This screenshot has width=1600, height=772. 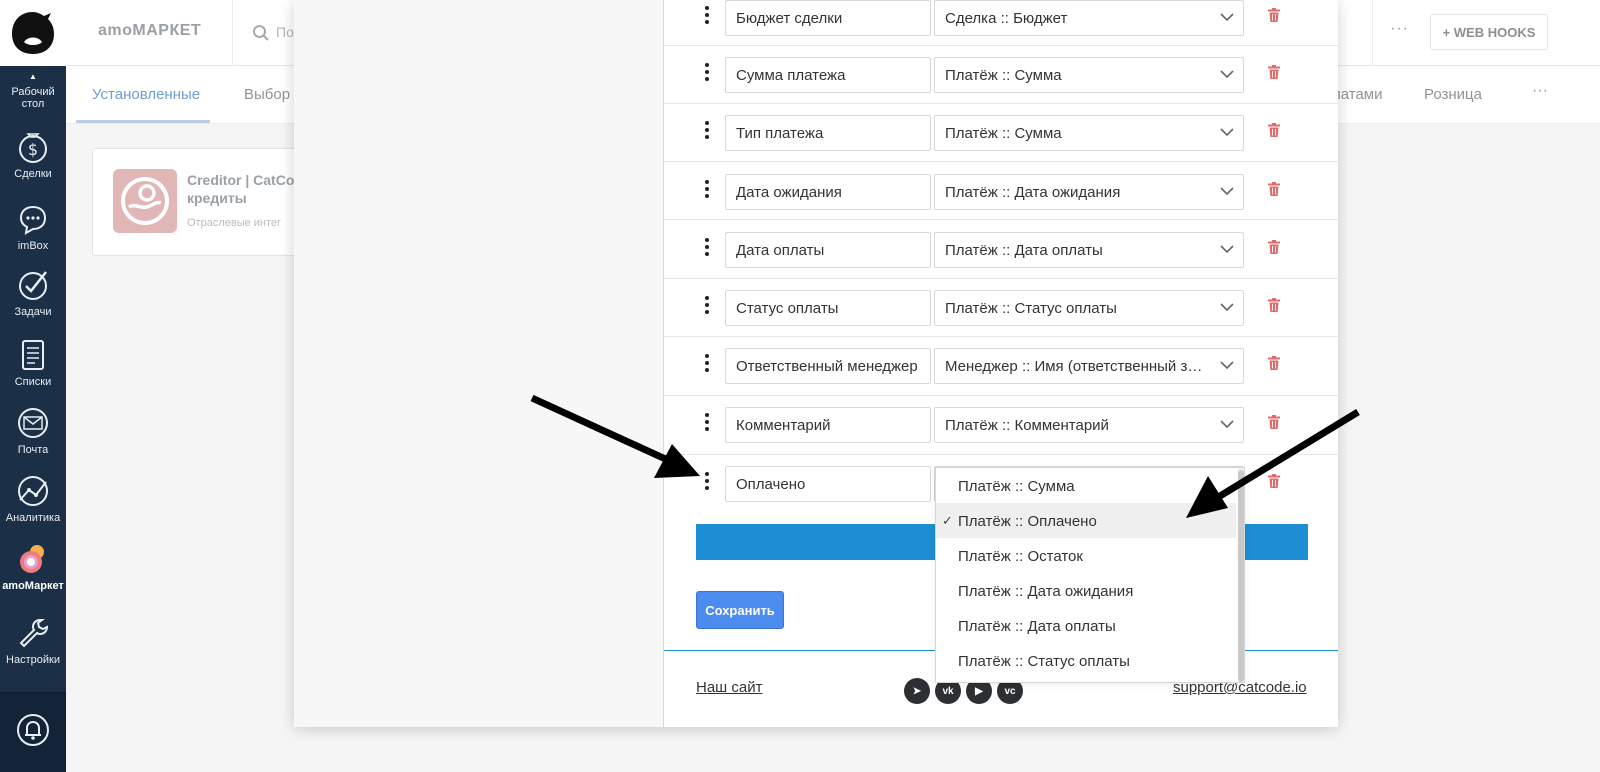 I want to click on option-label: Платёж :: Остаток, so click(x=1020, y=556).